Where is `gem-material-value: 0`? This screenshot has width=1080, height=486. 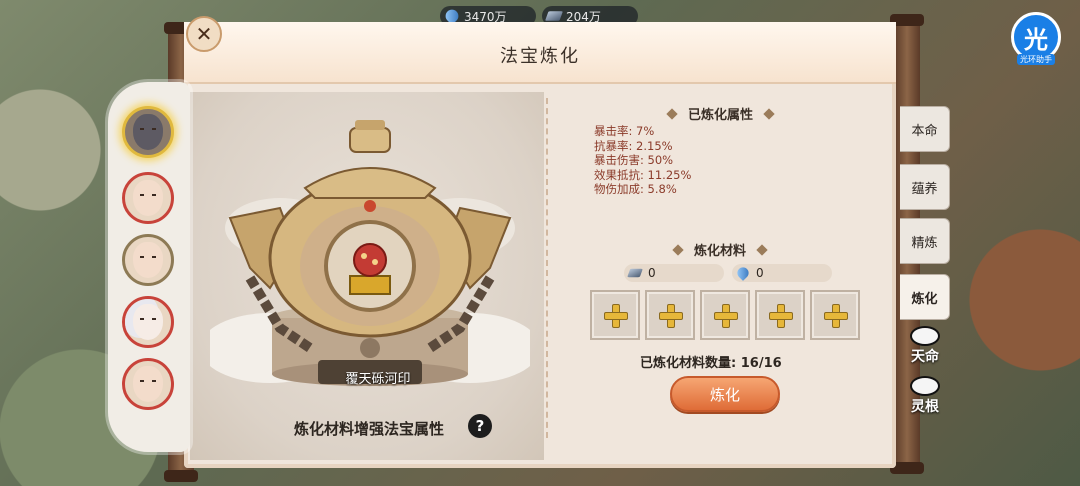 gem-material-value: 0 is located at coordinates (760, 273).